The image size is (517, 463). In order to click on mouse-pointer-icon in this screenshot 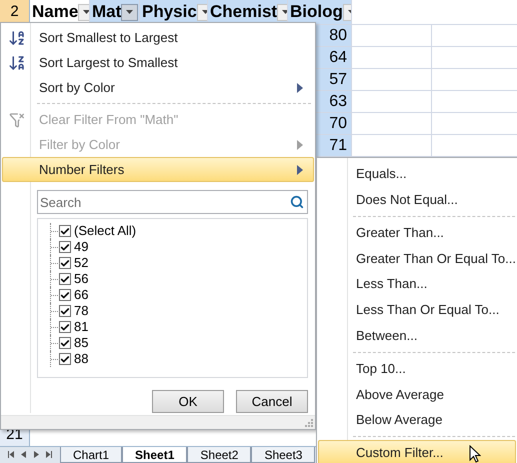, I will do `click(475, 454)`.